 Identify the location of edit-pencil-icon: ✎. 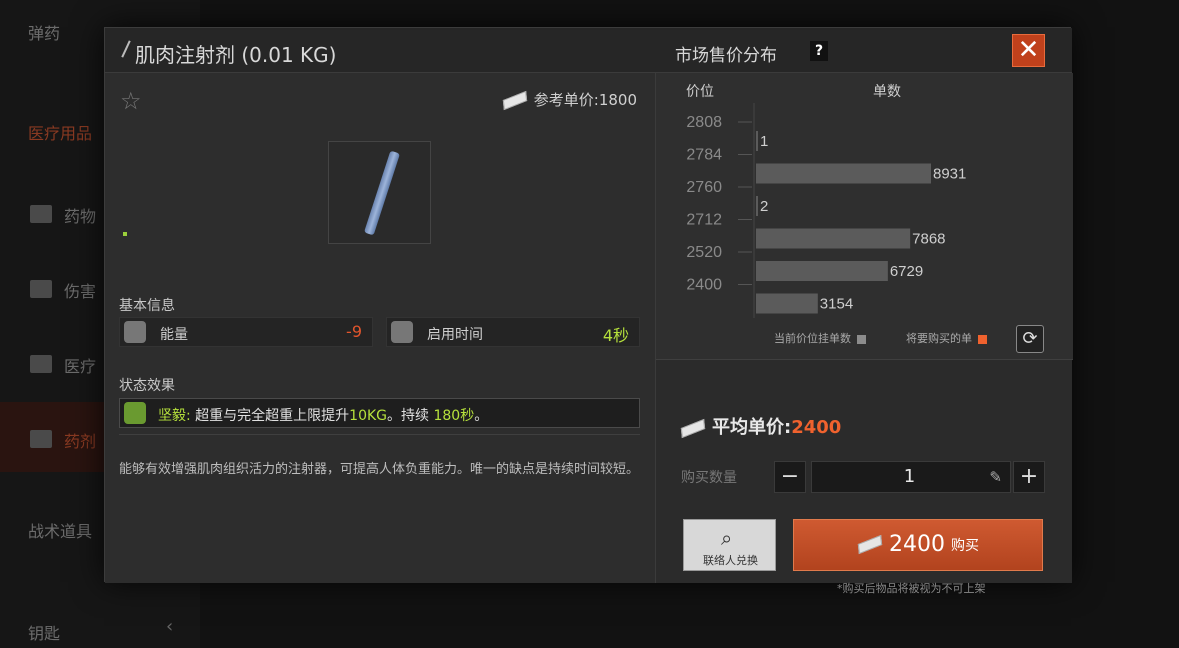
(995, 477).